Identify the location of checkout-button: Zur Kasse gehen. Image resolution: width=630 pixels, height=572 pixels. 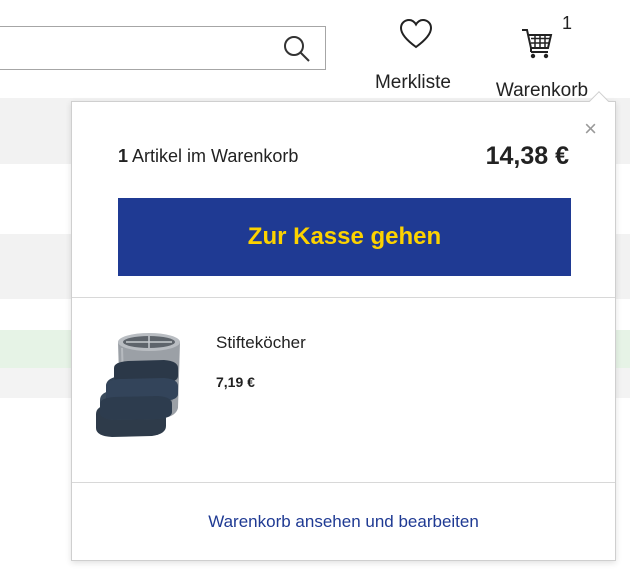
(344, 237).